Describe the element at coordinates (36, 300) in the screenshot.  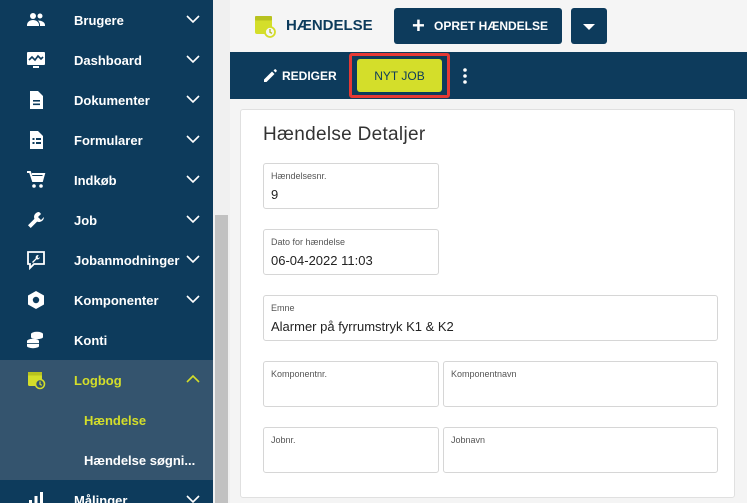
I see `component-icon` at that location.